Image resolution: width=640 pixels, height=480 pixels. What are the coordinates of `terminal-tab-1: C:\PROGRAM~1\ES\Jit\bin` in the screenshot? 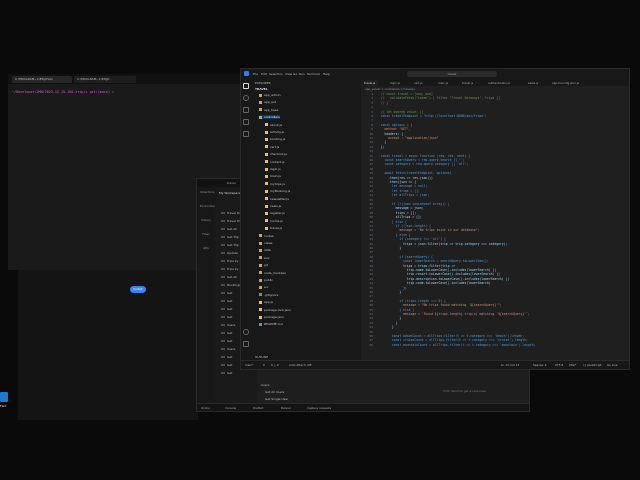 It's located at (42, 79).